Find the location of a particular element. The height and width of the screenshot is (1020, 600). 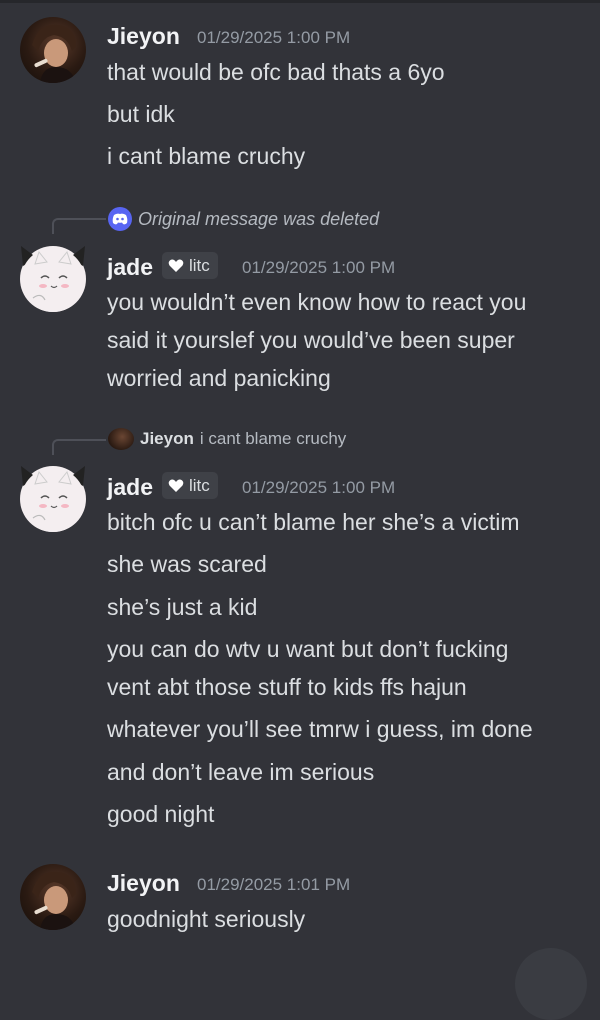

message-line: you can do wtv u want but don’t fucking is located at coordinates (308, 649).